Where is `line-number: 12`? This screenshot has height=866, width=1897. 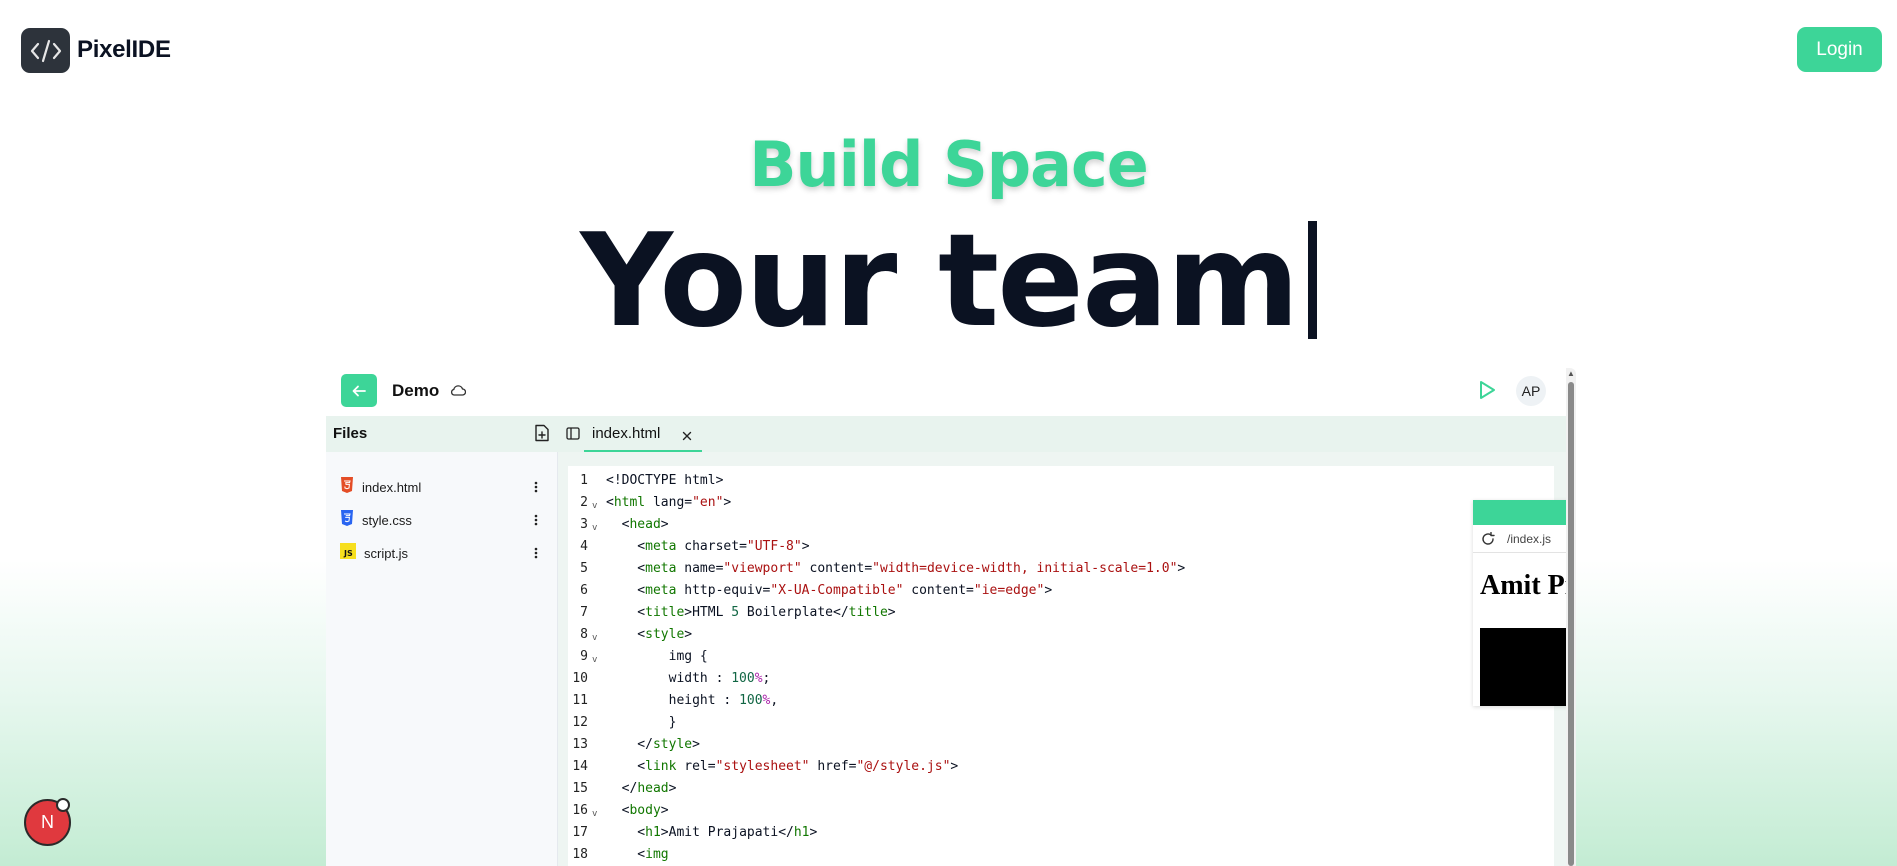 line-number: 12 is located at coordinates (580, 722).